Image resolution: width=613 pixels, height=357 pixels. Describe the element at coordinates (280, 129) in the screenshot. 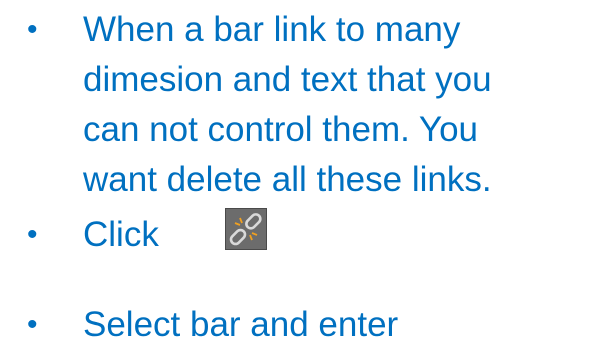

I see `bullet-line: can not control them. You` at that location.